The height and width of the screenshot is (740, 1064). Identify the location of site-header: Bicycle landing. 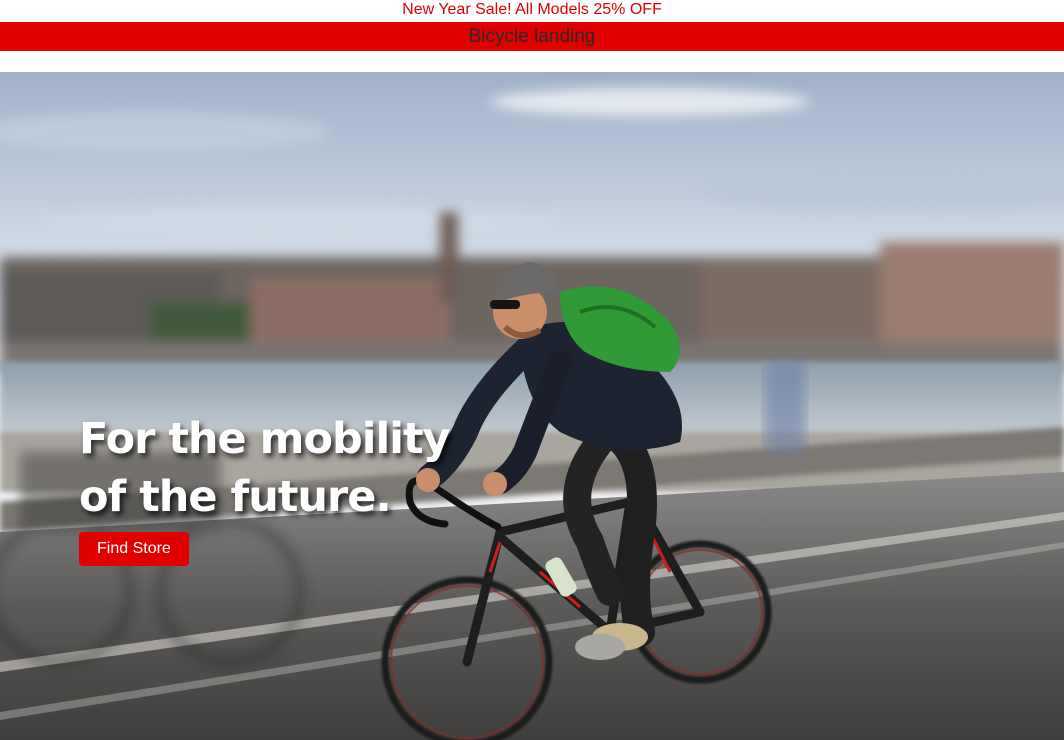
(532, 36).